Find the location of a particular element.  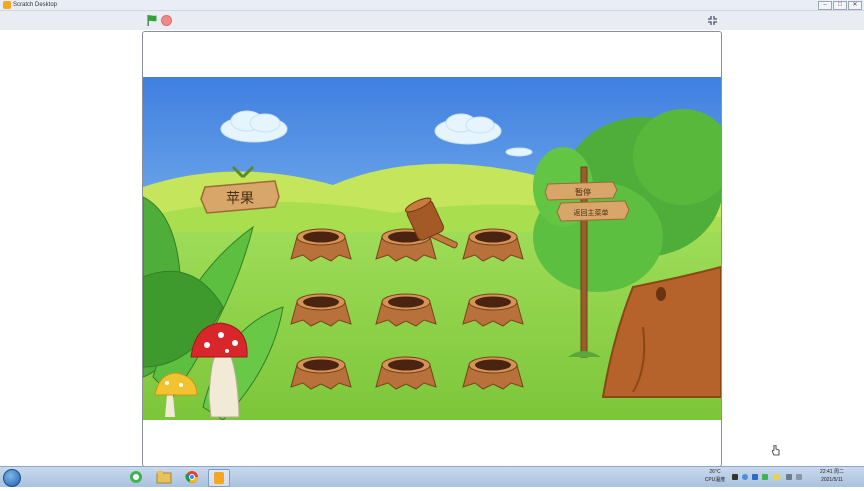

scratch-icon is located at coordinates (219, 478).